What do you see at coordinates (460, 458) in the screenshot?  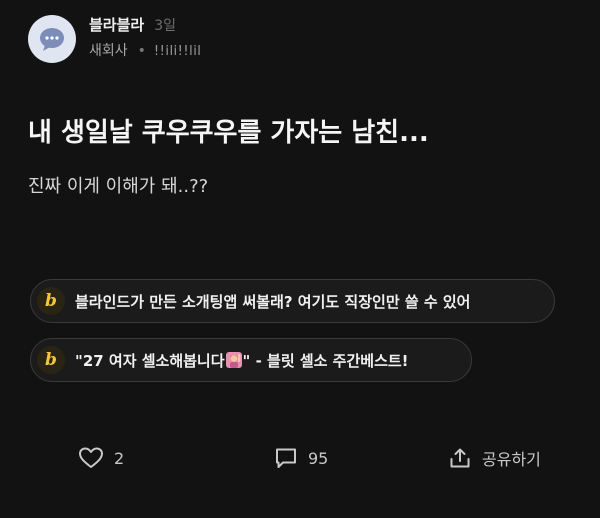 I see `share-icon` at bounding box center [460, 458].